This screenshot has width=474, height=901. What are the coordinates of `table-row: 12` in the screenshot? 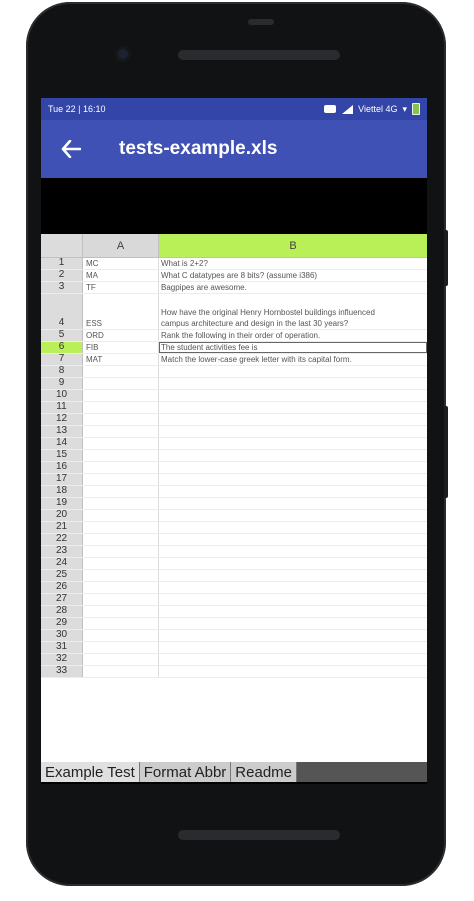 It's located at (234, 419).